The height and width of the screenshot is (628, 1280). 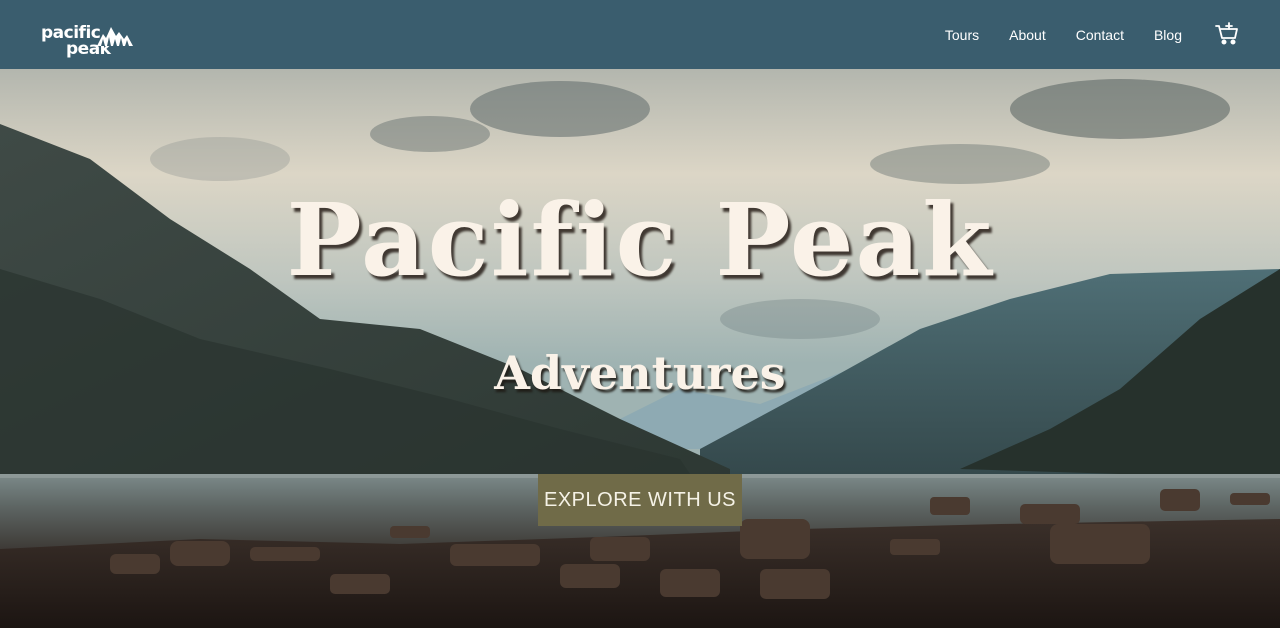 What do you see at coordinates (640, 373) in the screenshot?
I see `hero-subtitle: Adventures` at bounding box center [640, 373].